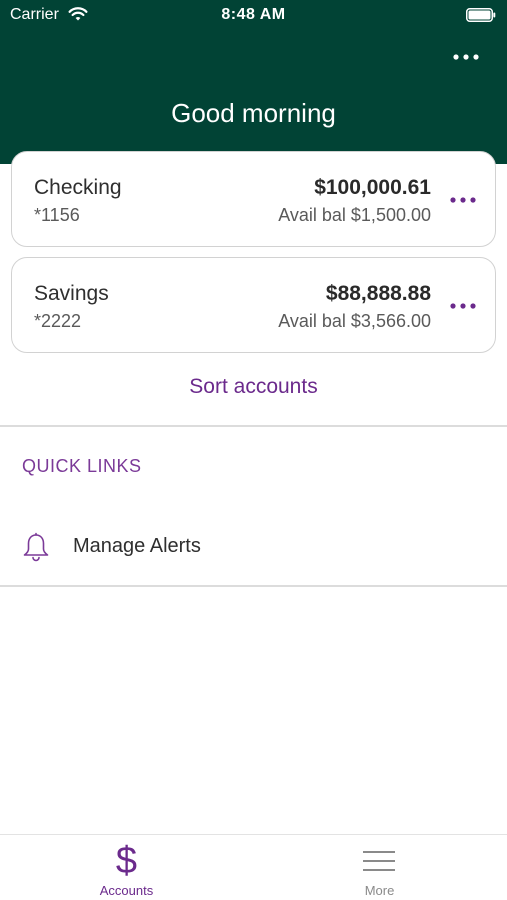 This screenshot has width=507, height=900. What do you see at coordinates (82, 466) in the screenshot?
I see `quick-links-title: QUICK LINKS` at bounding box center [82, 466].